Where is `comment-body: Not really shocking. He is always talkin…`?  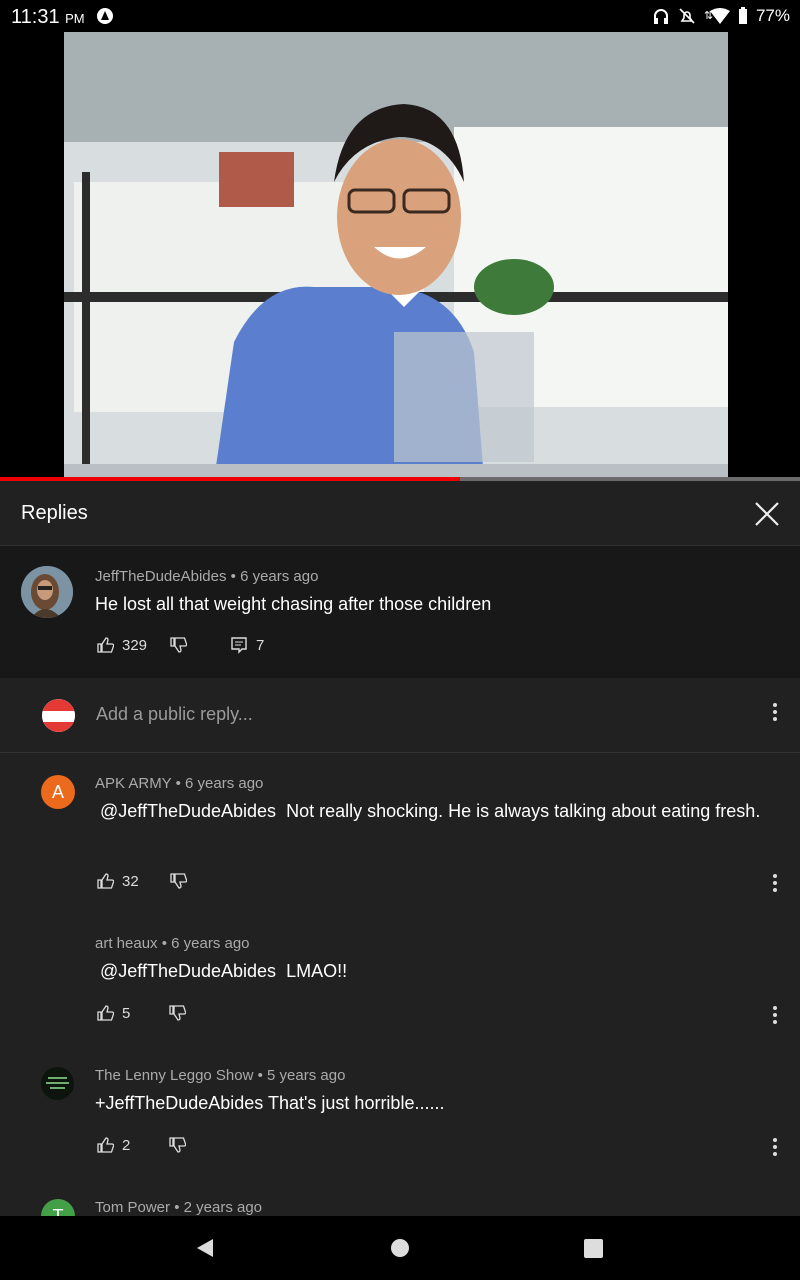 comment-body: Not really shocking. He is always talkin… is located at coordinates (523, 811).